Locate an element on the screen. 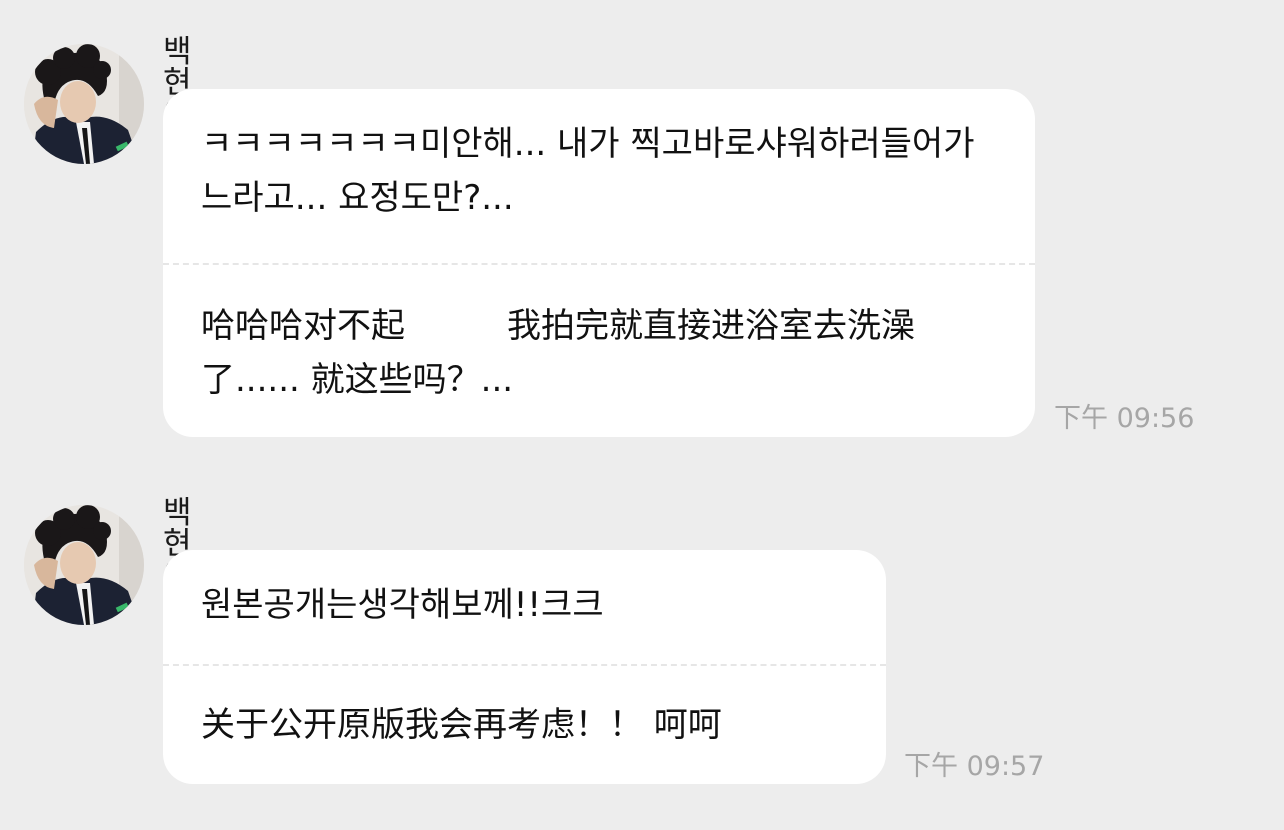 The height and width of the screenshot is (830, 1284). timestamp: 下午 09:57 is located at coordinates (974, 766).